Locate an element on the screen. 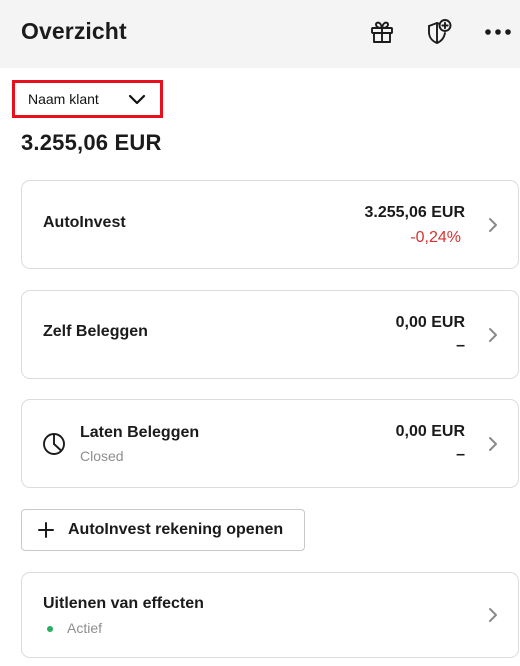 The height and width of the screenshot is (666, 520). card-title: Zelf Beleggen is located at coordinates (95, 331).